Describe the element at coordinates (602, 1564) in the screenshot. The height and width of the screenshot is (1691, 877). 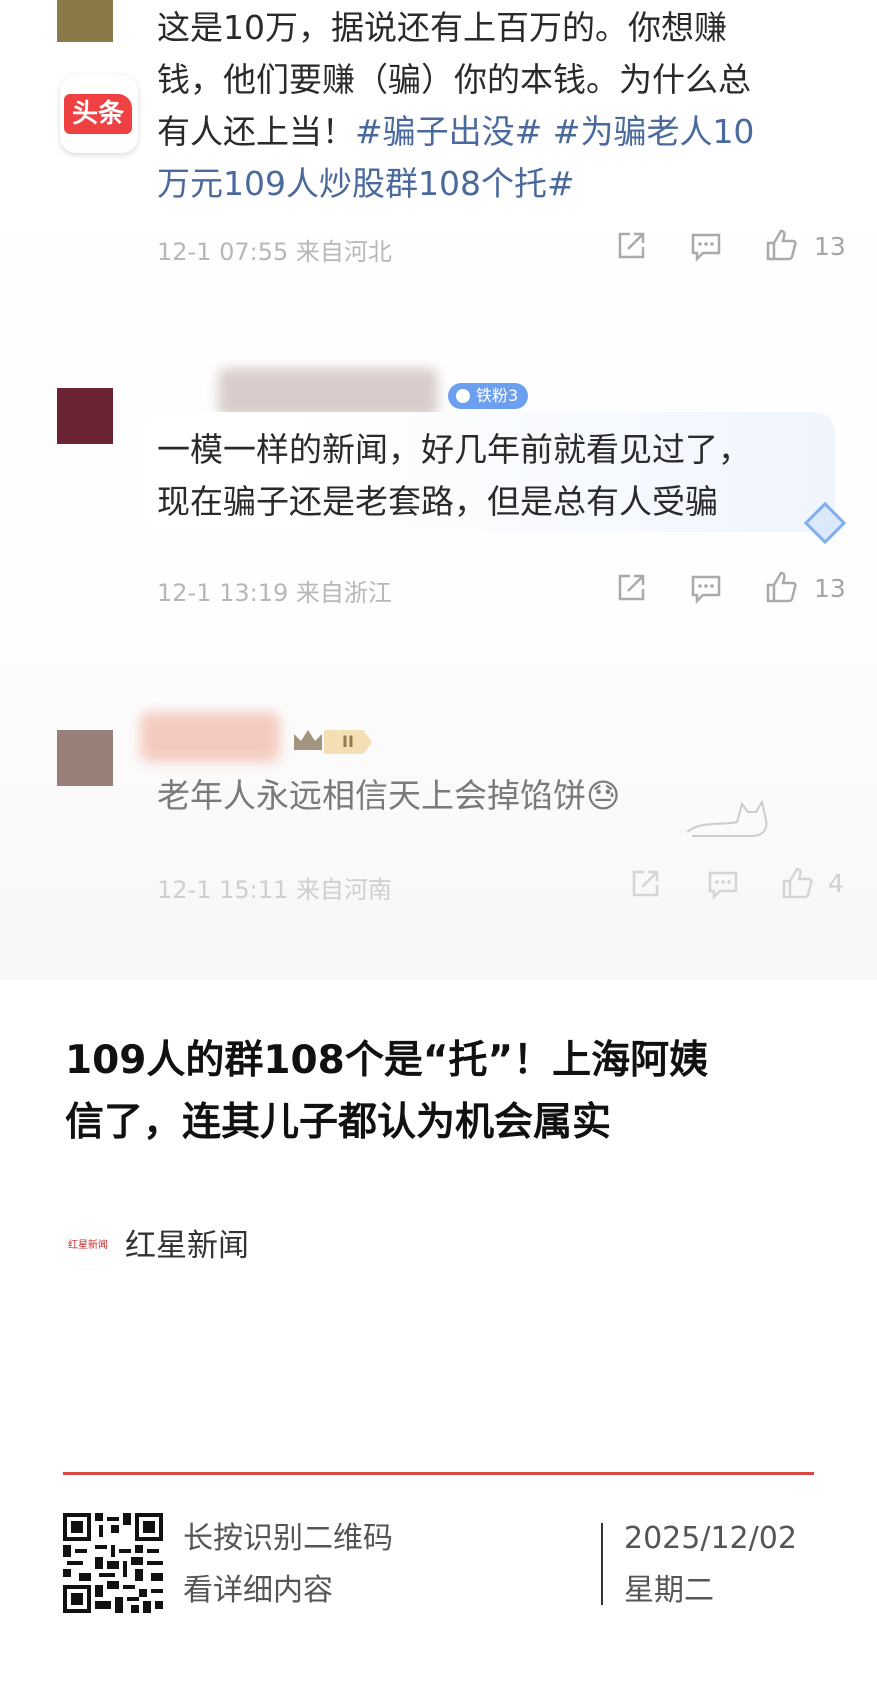
I see `vertical-divider` at that location.